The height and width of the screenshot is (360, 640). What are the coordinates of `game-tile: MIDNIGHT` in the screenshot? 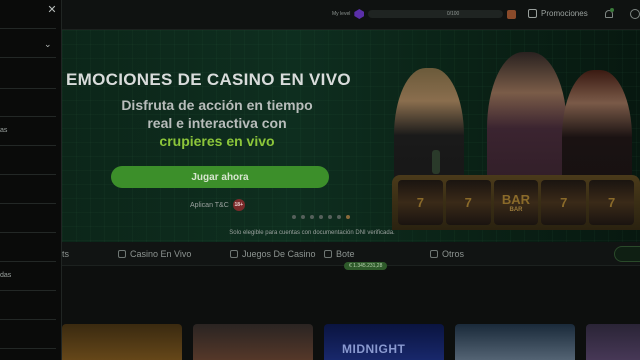 It's located at (384, 342).